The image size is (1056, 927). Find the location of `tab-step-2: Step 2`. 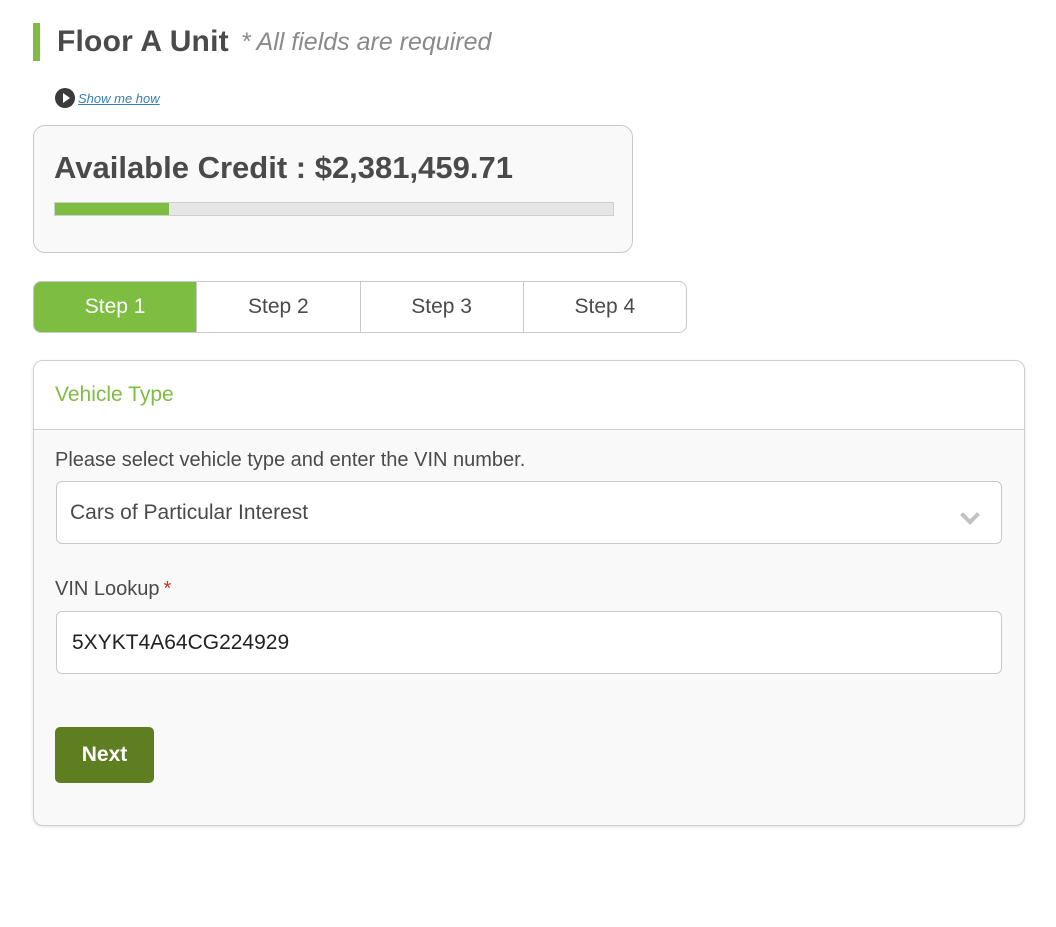

tab-step-2: Step 2 is located at coordinates (279, 307).